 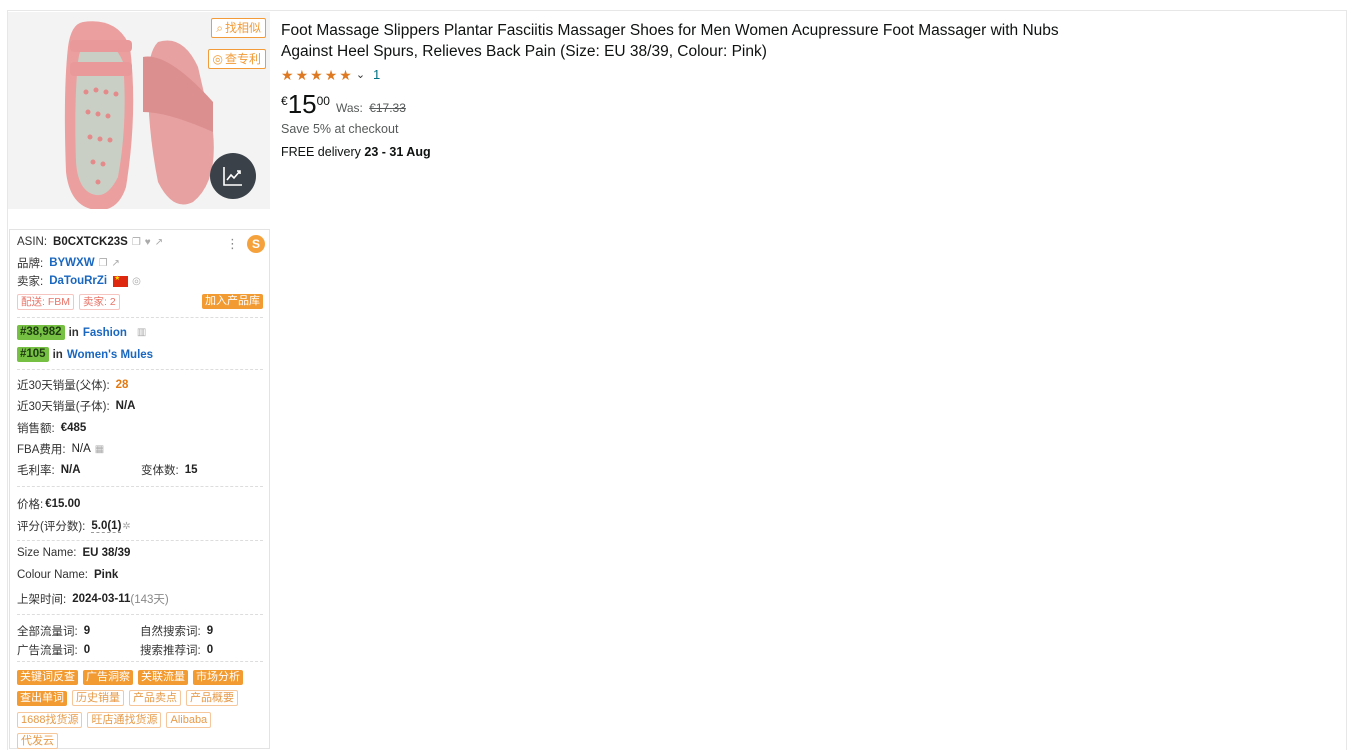 I want to click on revenue-label: 销售额:, so click(x=36, y=429).